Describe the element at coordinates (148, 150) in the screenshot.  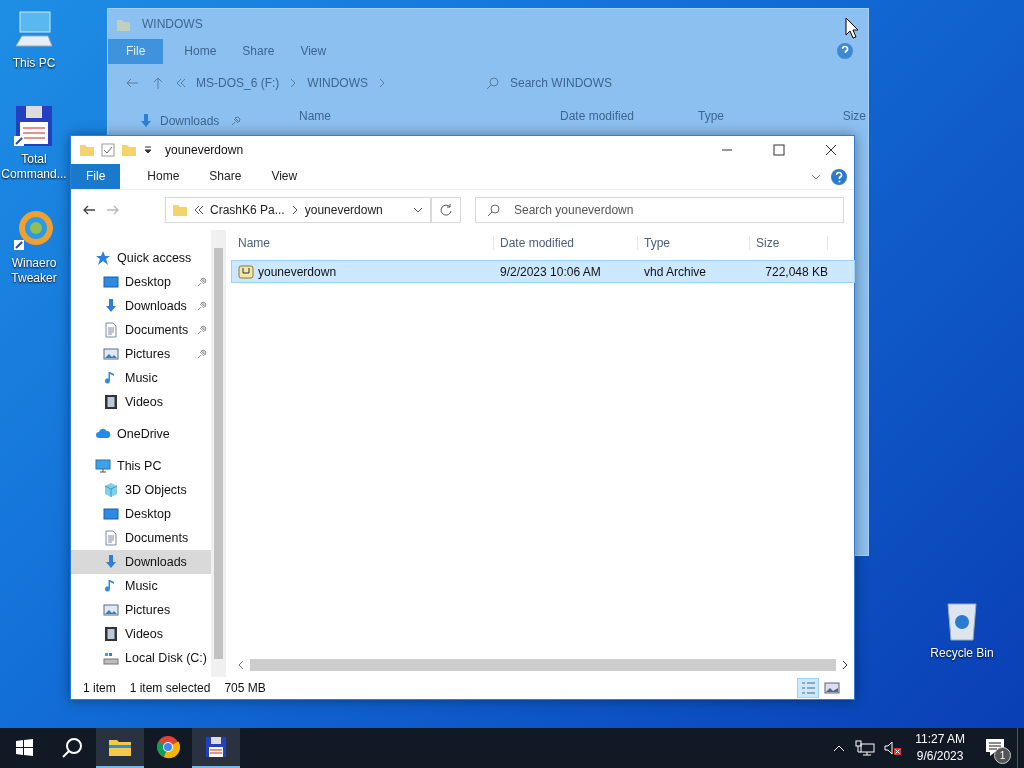
I see `caret-icon` at that location.